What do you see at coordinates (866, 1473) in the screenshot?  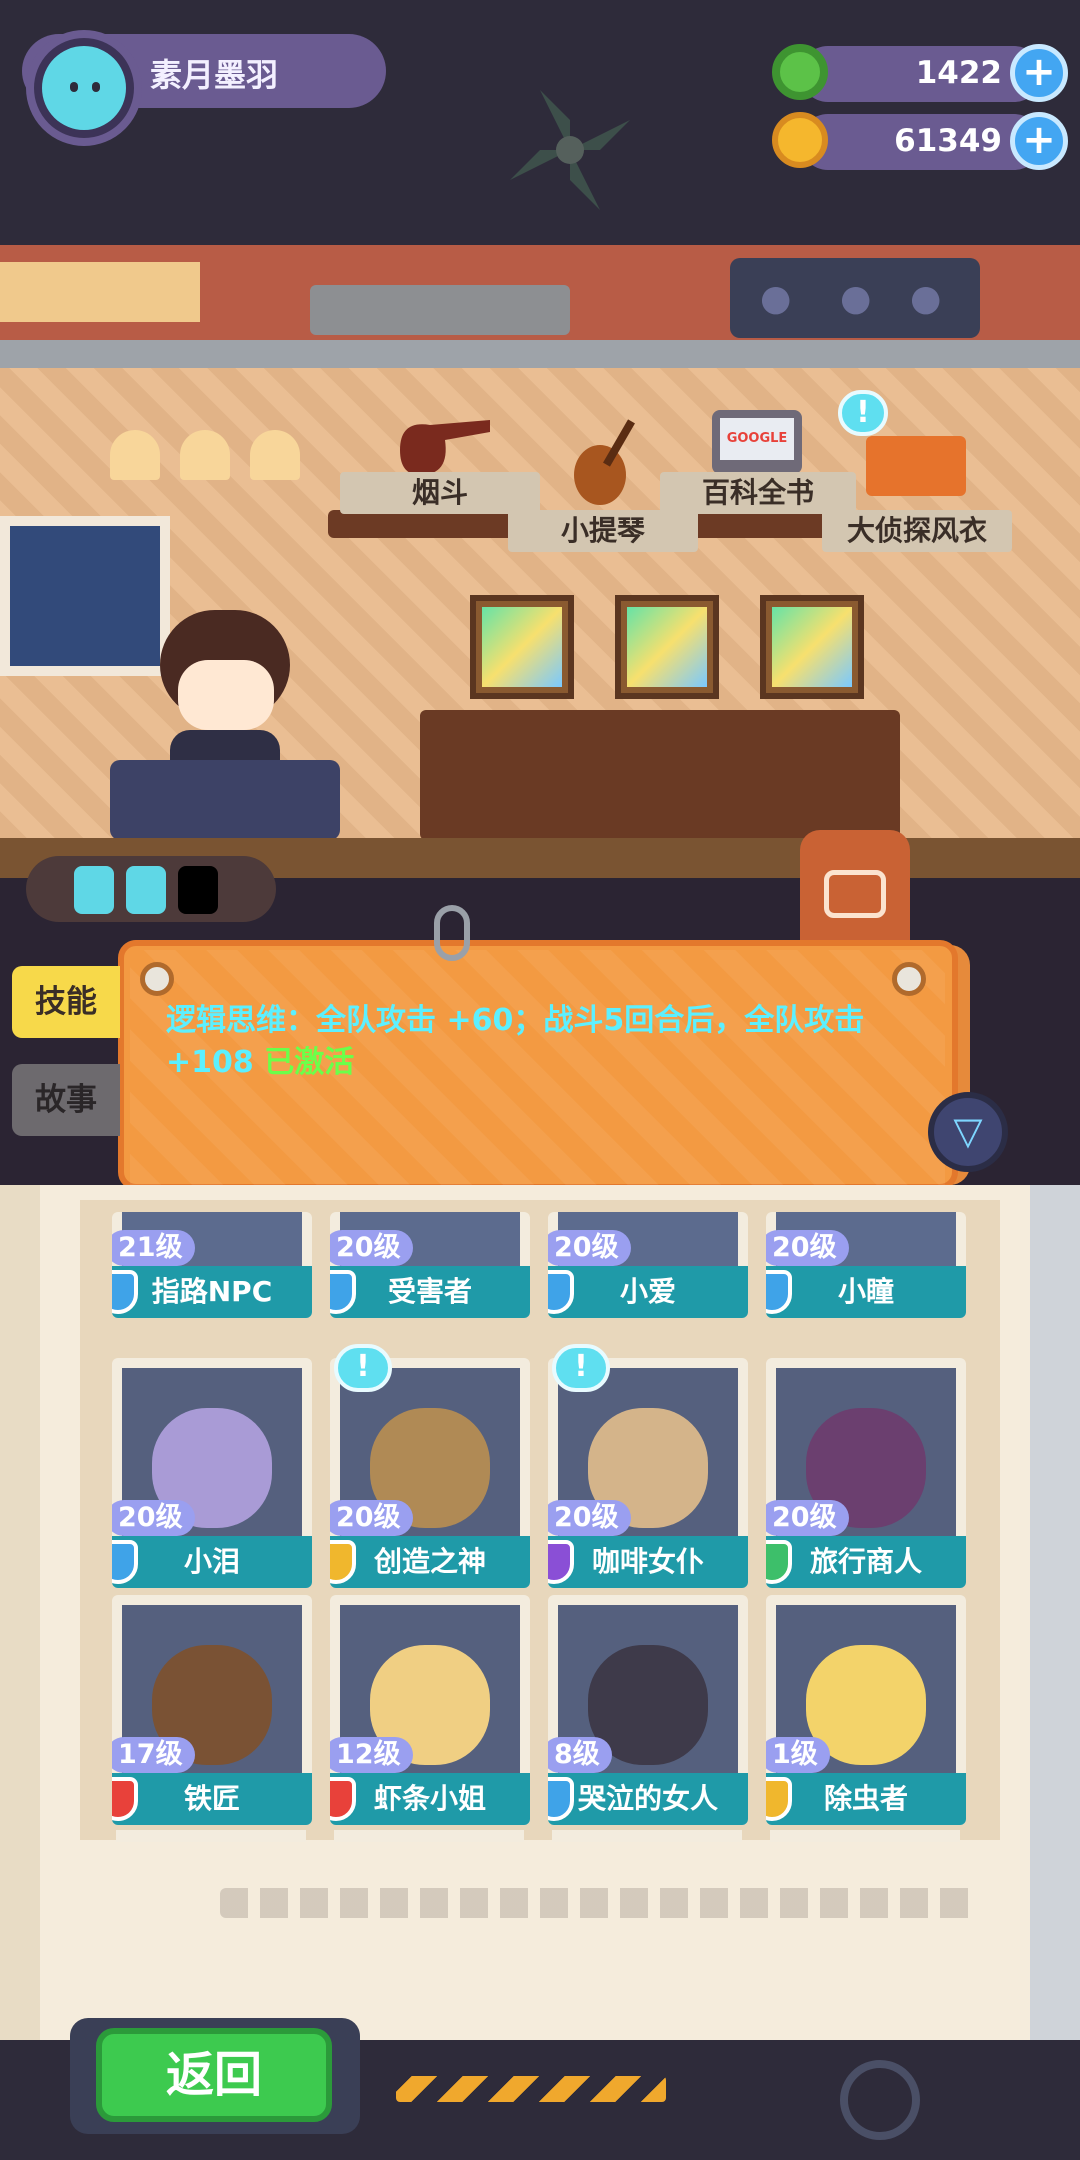 I see `character-card: 旅行商人 20级` at bounding box center [866, 1473].